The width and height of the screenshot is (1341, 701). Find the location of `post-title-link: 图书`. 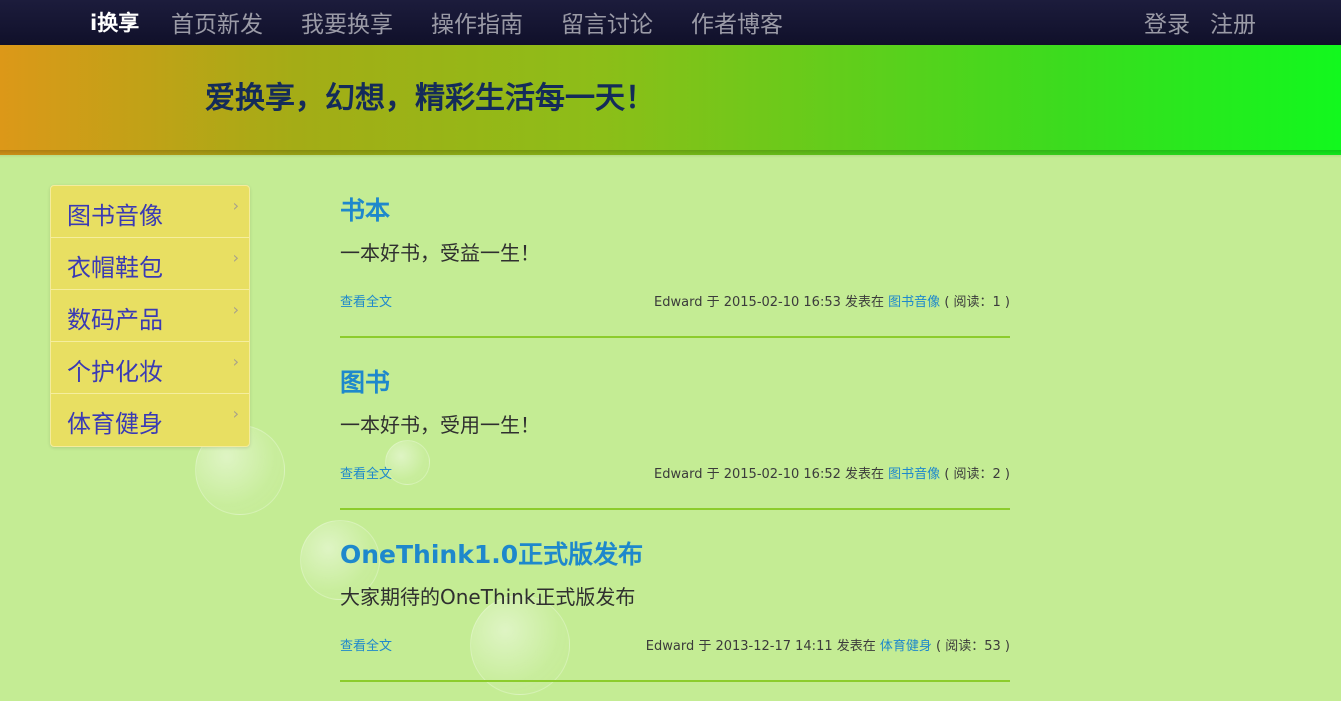

post-title-link: 图书 is located at coordinates (365, 381).